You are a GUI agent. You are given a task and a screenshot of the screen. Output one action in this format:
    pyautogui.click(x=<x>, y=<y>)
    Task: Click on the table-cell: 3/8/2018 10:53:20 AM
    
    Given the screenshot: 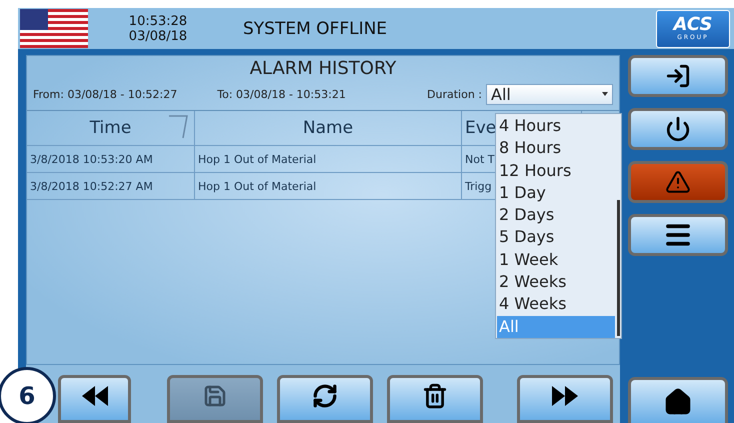 What is the action you would take?
    pyautogui.click(x=111, y=159)
    